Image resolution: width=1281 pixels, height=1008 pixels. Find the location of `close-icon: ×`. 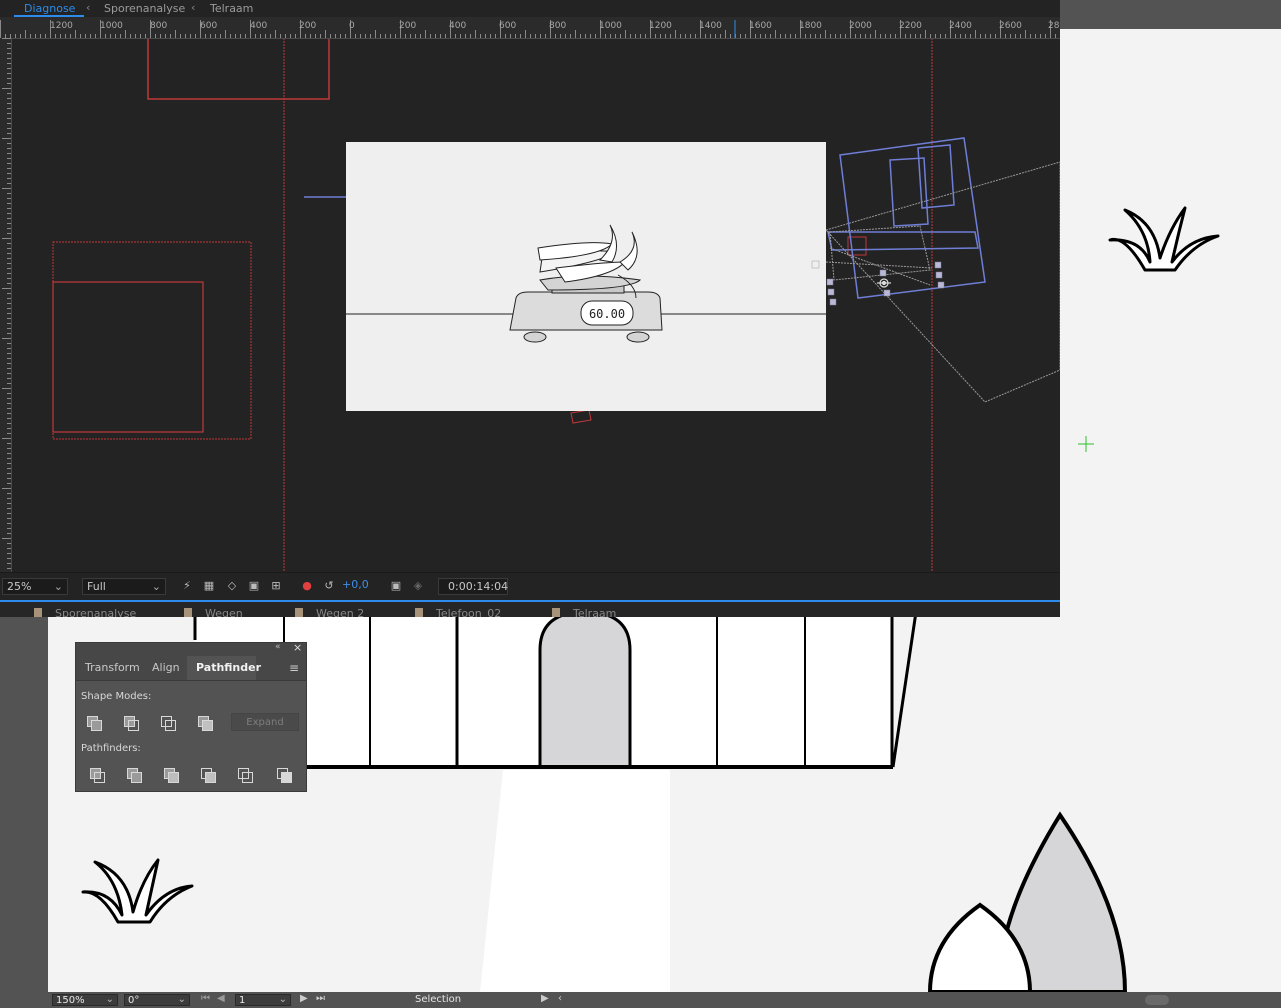

close-icon: × is located at coordinates (297, 647).